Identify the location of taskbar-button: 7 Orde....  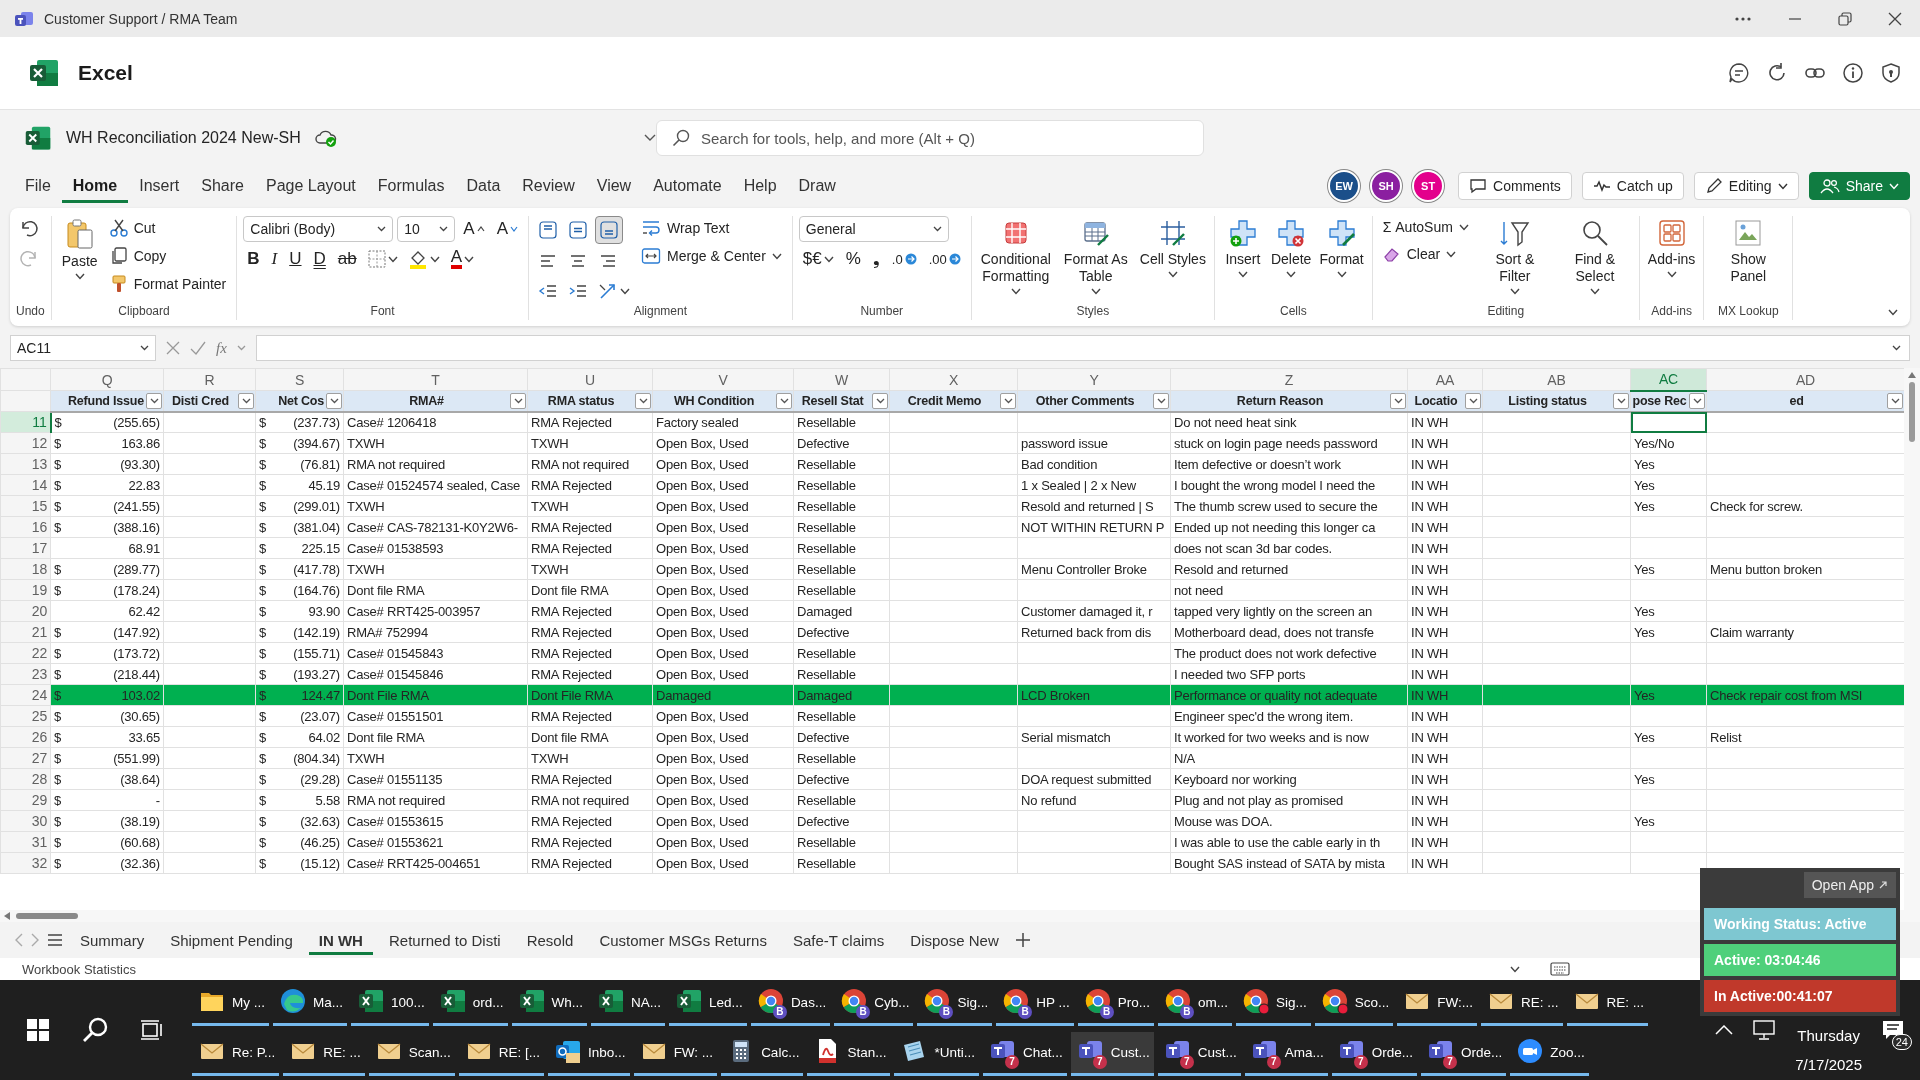
(1464, 1054).